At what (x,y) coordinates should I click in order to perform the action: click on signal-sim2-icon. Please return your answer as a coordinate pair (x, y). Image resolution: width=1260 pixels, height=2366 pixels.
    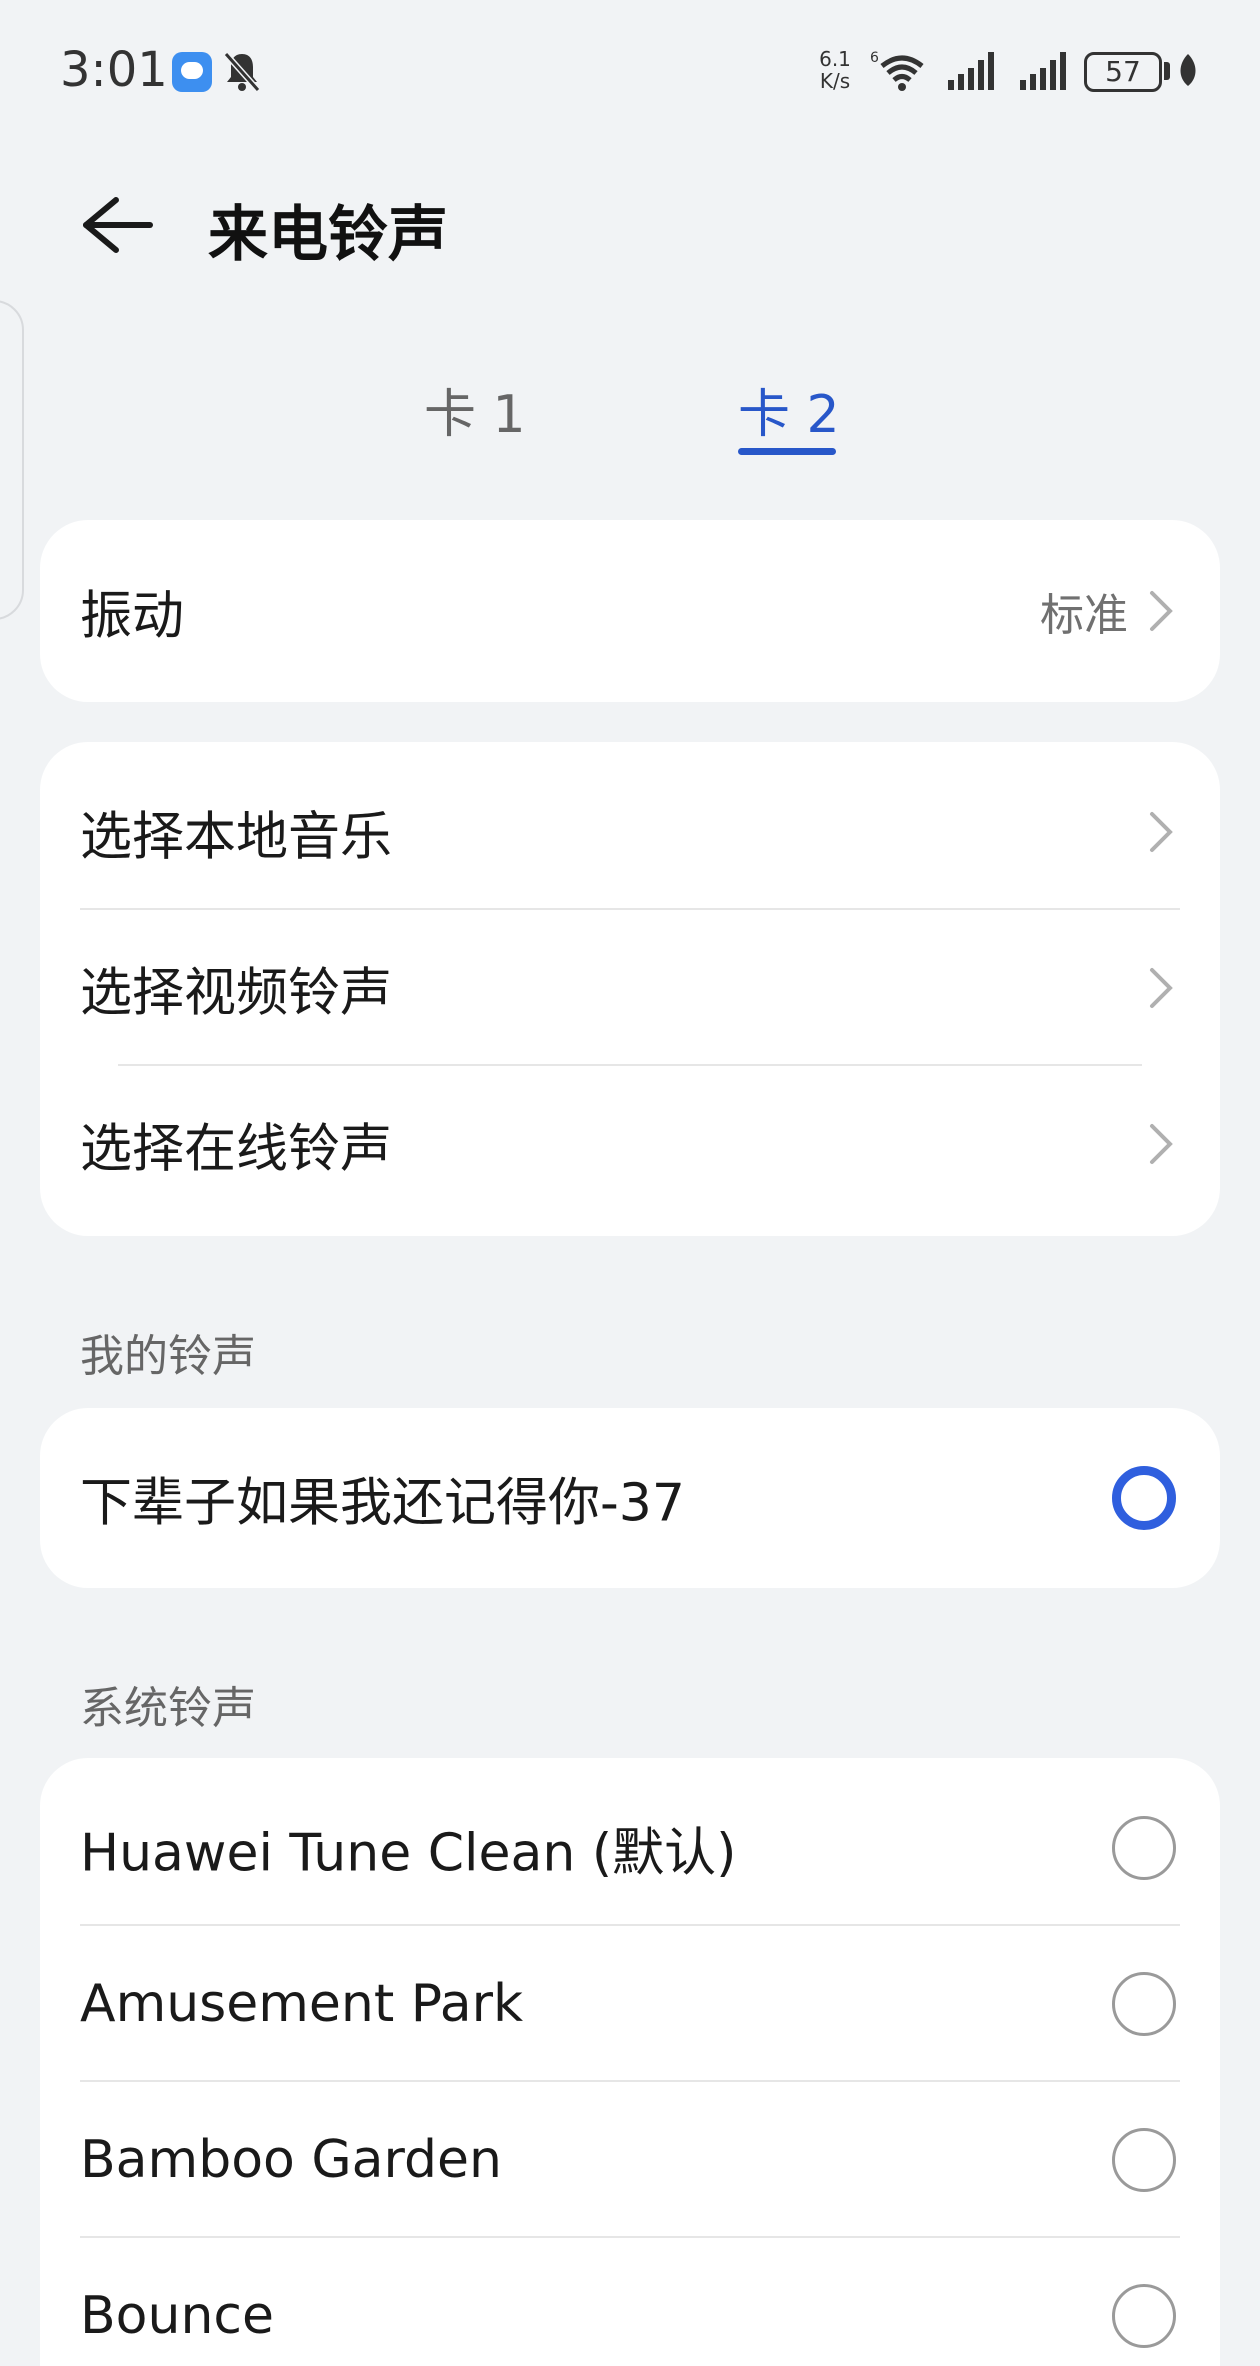
    Looking at the image, I should click on (1043, 71).